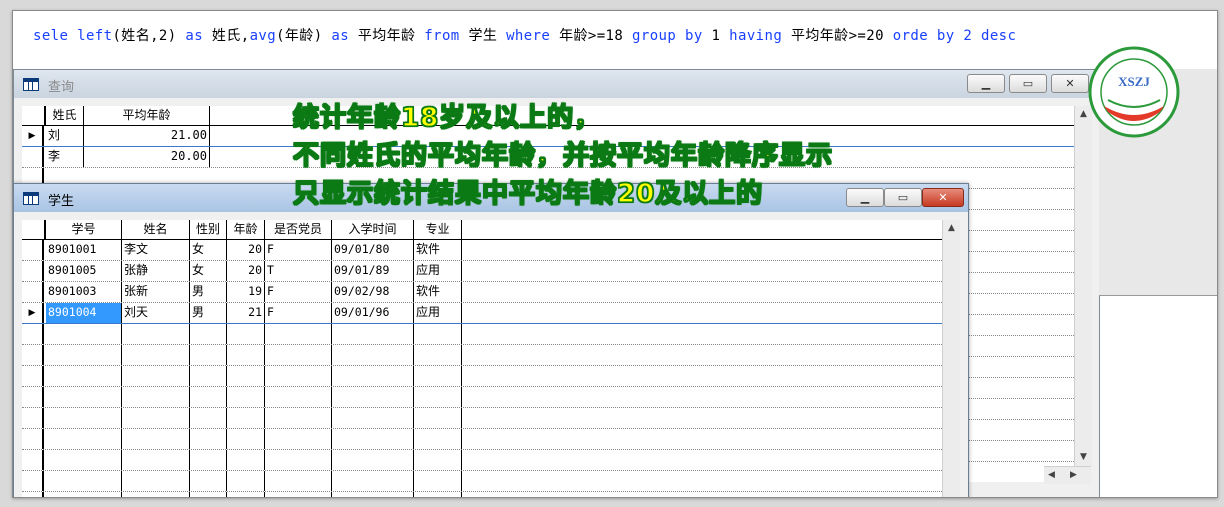 This screenshot has height=507, width=1224. What do you see at coordinates (65, 115) in the screenshot?
I see `column-header: 姓氏` at bounding box center [65, 115].